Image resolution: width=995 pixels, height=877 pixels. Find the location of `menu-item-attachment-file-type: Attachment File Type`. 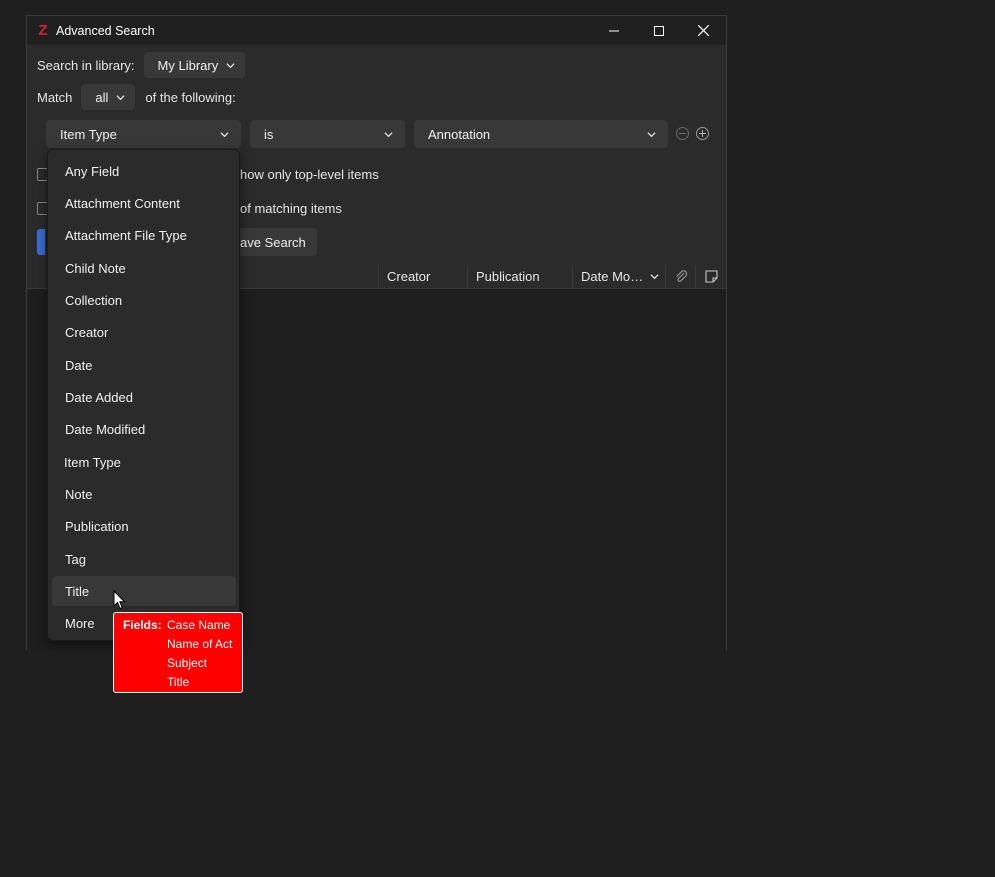

menu-item-attachment-file-type: Attachment File Type is located at coordinates (144, 235).